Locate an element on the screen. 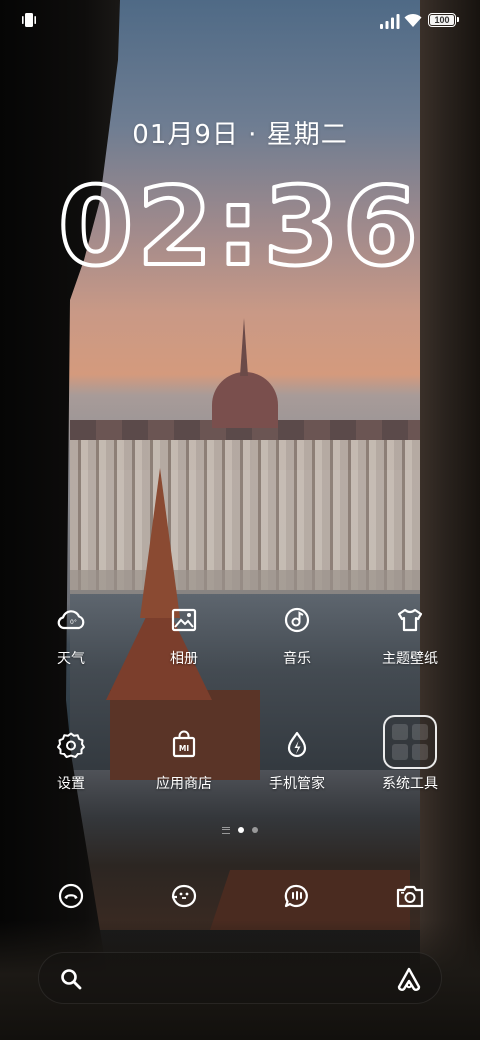  app-themes: 主题壁纸 is located at coordinates (410, 649).